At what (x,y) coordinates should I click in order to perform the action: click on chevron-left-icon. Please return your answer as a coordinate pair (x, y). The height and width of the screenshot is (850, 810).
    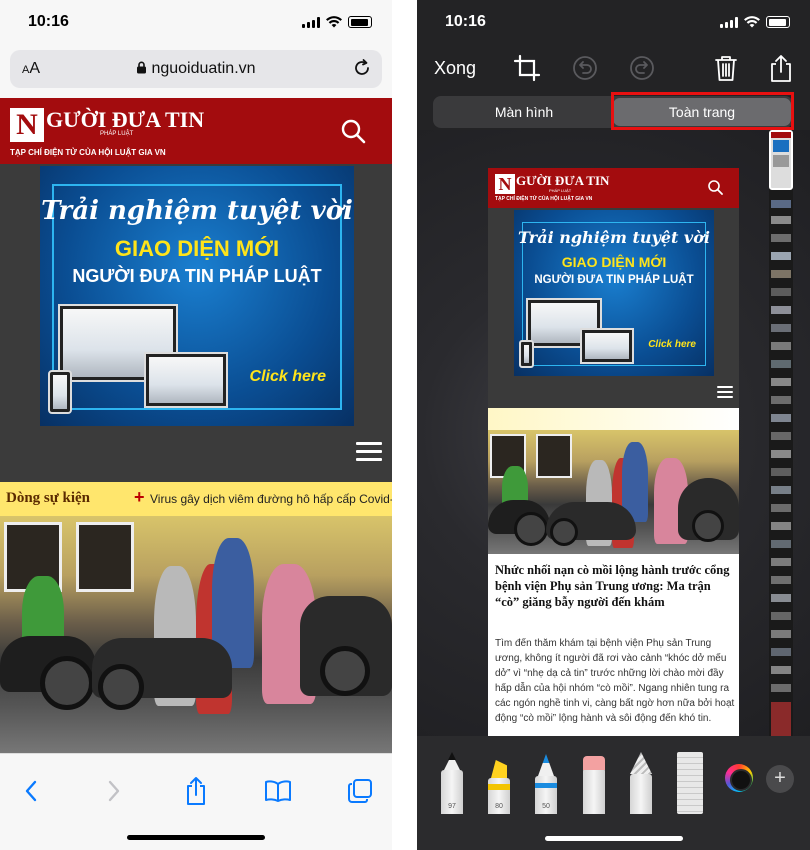
    Looking at the image, I should click on (31, 791).